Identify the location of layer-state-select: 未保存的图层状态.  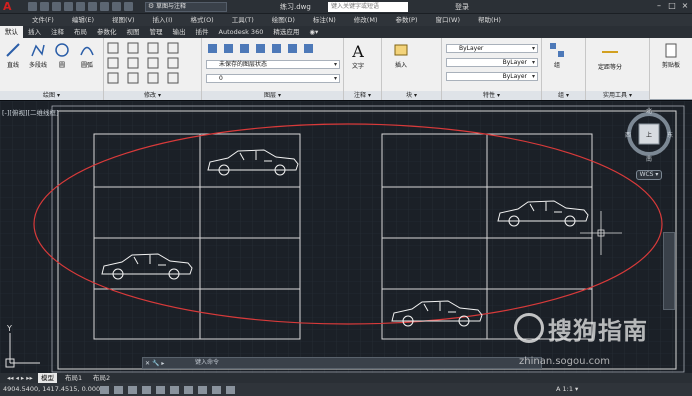
(273, 64).